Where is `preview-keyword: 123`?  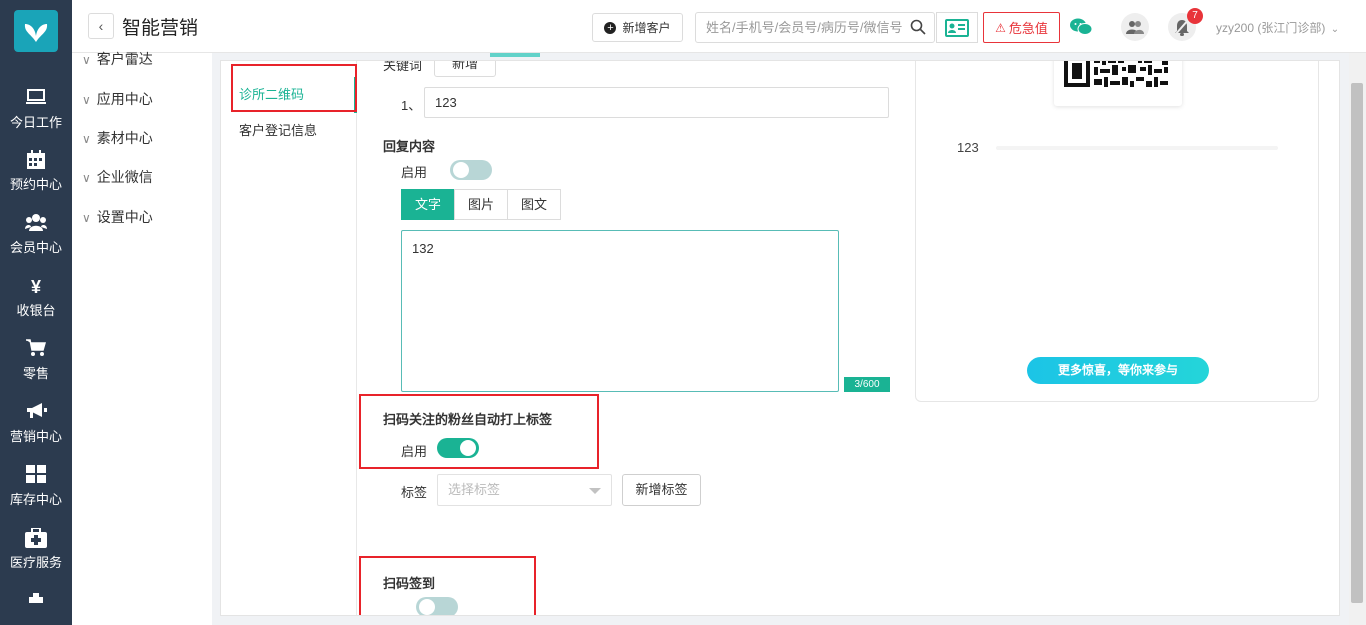 preview-keyword: 123 is located at coordinates (968, 147).